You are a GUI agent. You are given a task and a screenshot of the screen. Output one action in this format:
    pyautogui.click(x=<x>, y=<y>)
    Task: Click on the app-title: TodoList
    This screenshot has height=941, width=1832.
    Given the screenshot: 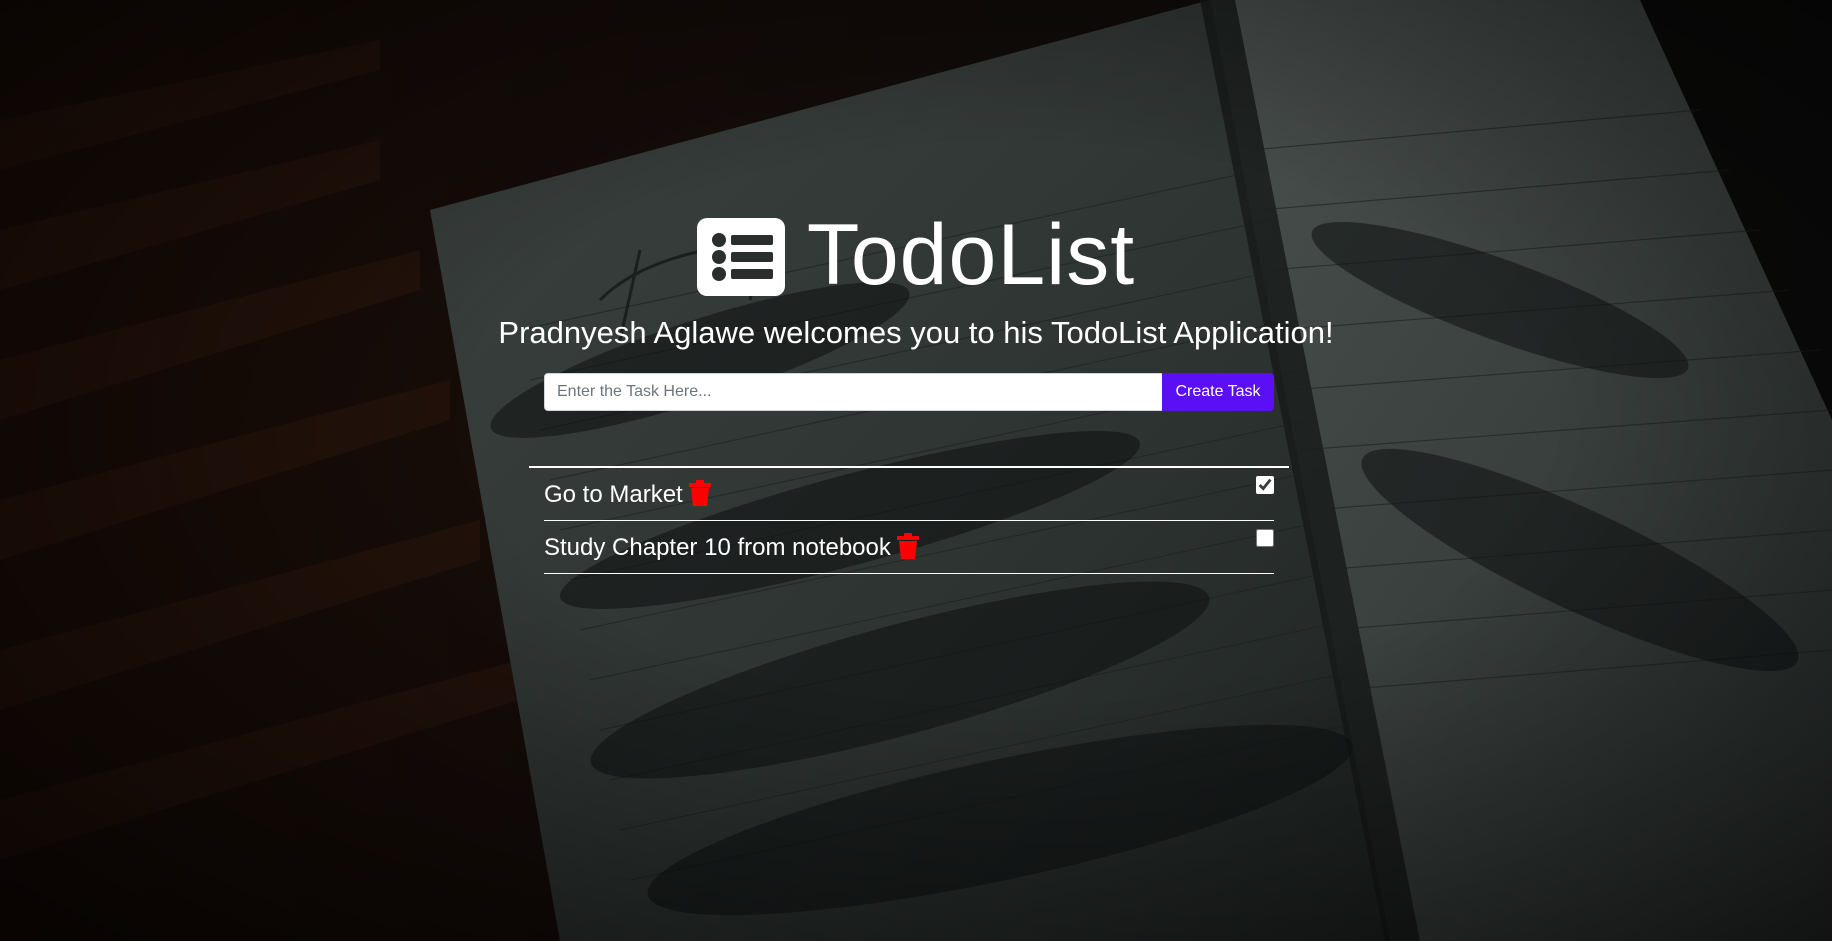 What is the action you would take?
    pyautogui.click(x=971, y=255)
    